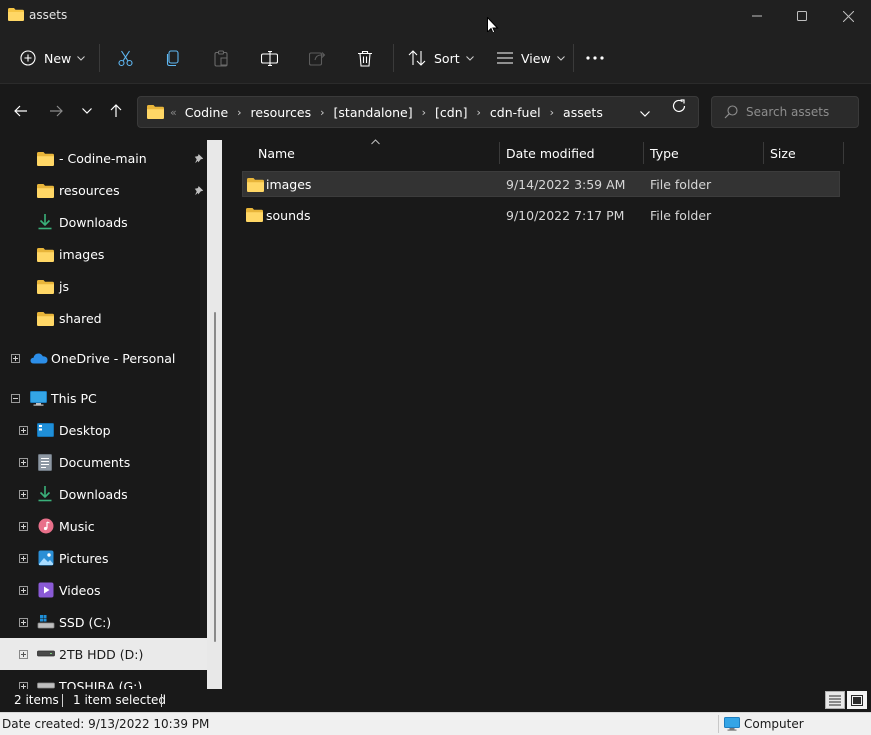 The width and height of the screenshot is (871, 735). What do you see at coordinates (595, 58) in the screenshot?
I see `more-options-button` at bounding box center [595, 58].